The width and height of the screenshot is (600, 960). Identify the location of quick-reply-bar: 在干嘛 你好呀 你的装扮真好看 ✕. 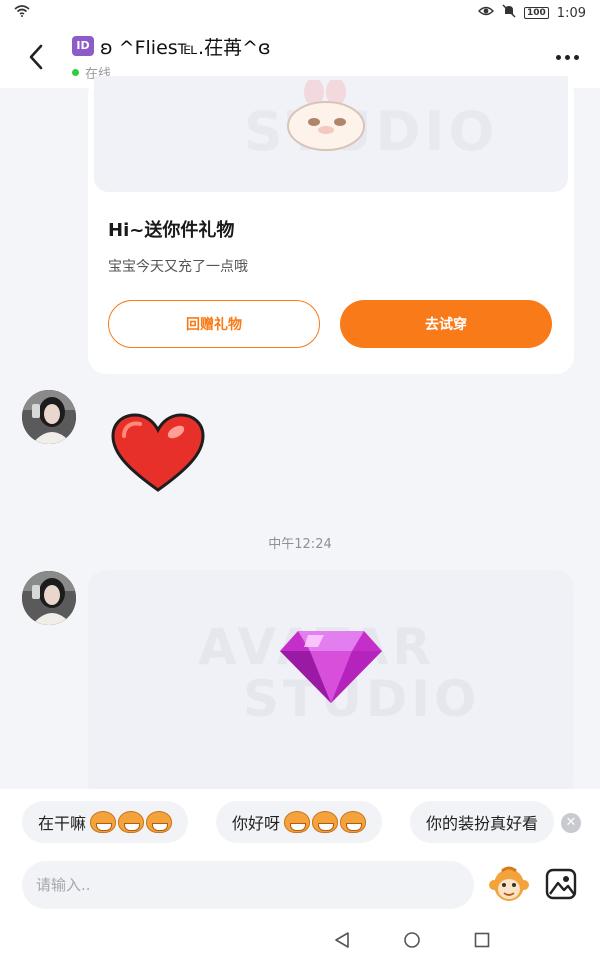
(300, 822).